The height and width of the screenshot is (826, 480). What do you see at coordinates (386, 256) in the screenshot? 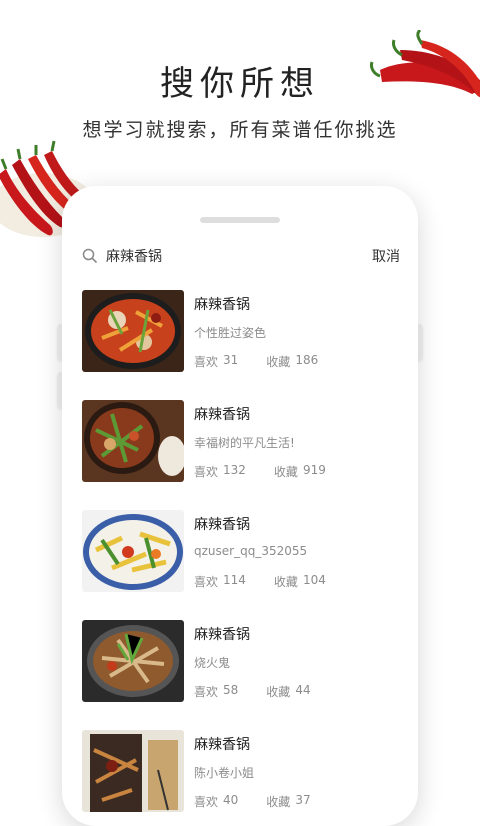
I see `cancel-button: 取消` at bounding box center [386, 256].